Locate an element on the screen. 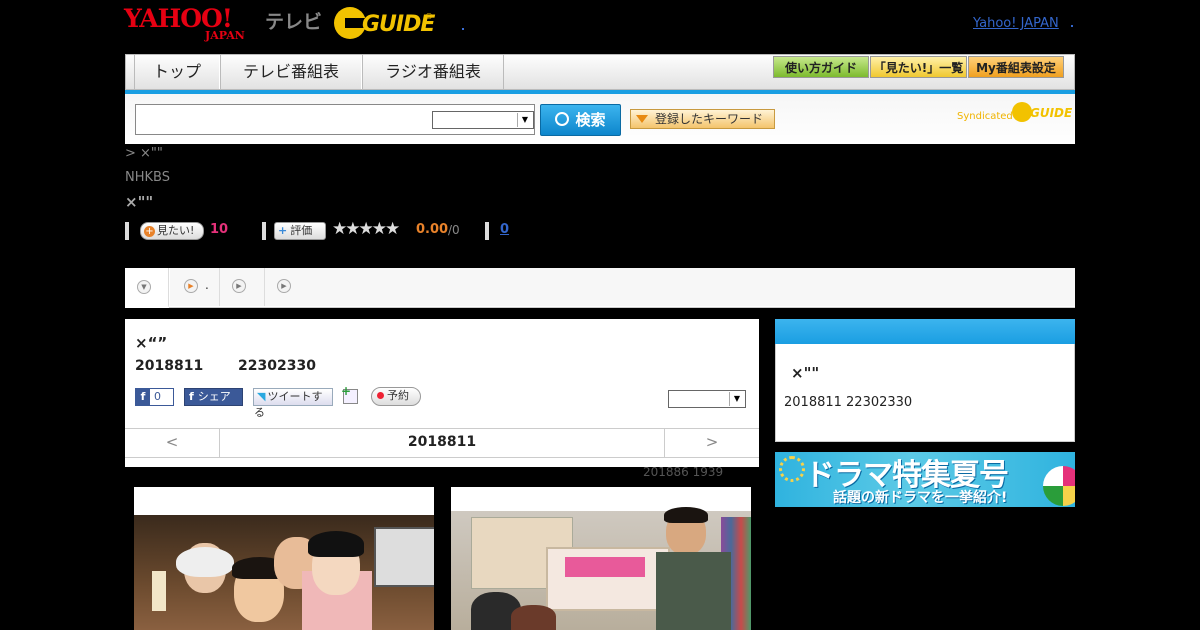 The height and width of the screenshot is (630, 1200). breadcrumb: > ×"" is located at coordinates (144, 153).